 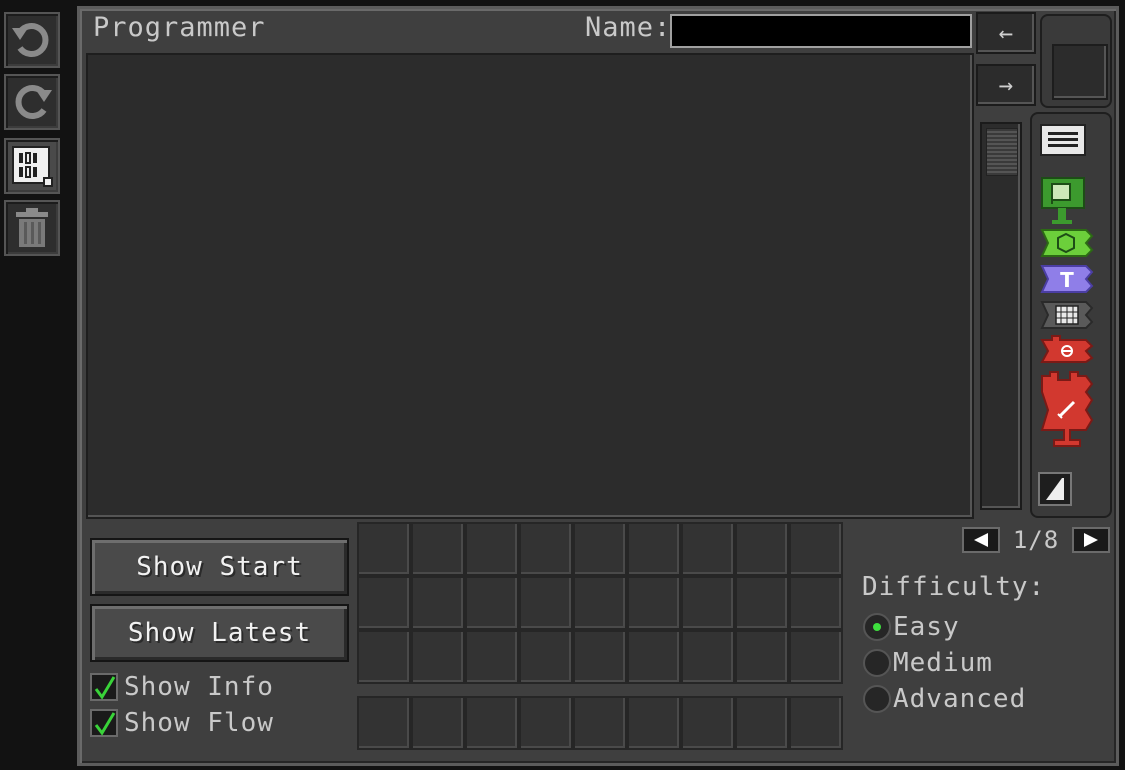 I want to click on program-card-icon, so click(x=32, y=166).